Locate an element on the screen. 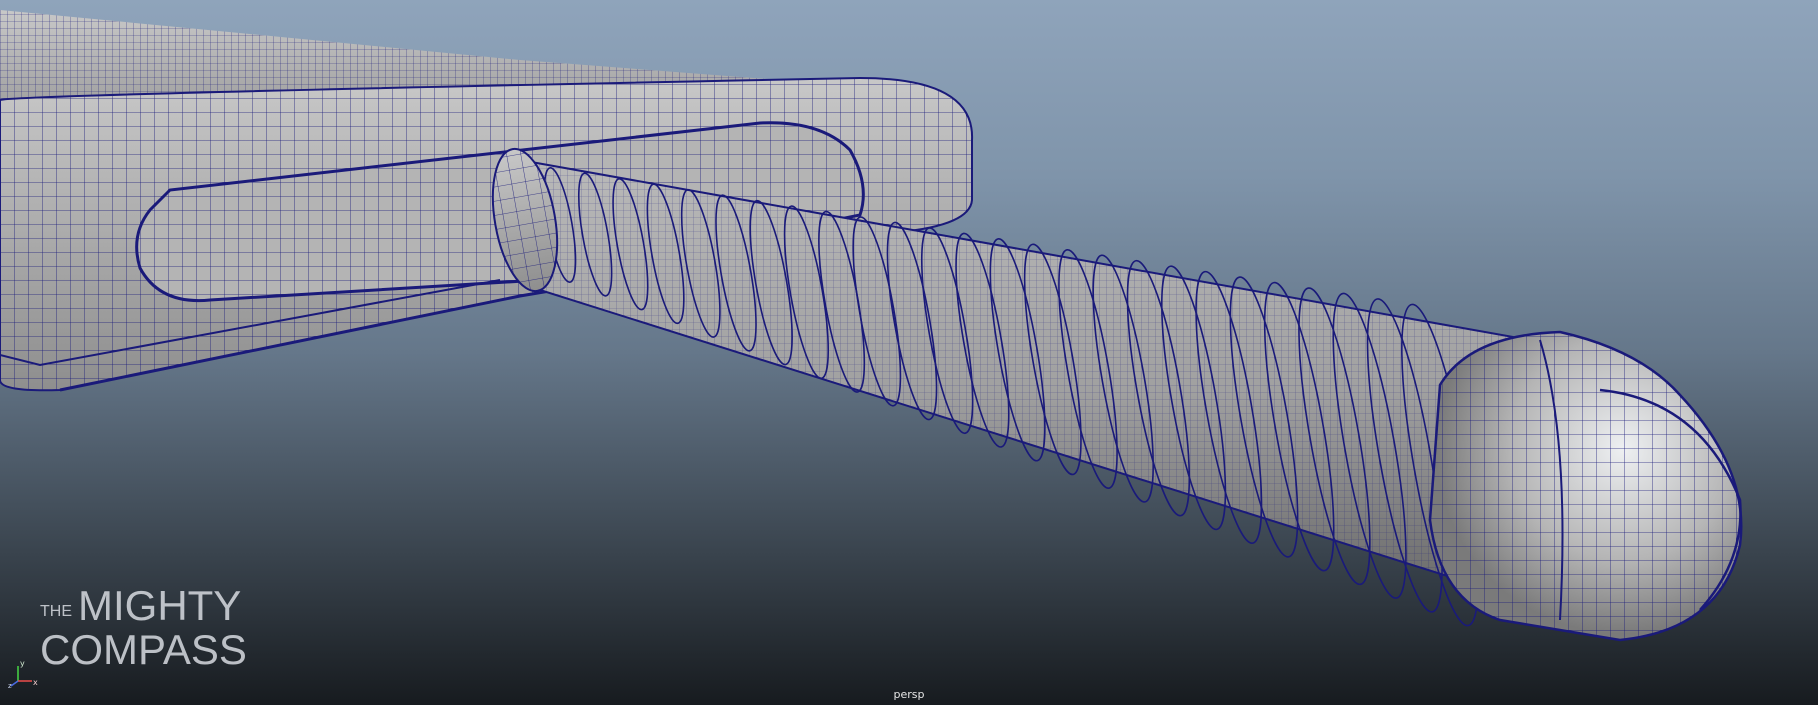 The height and width of the screenshot is (705, 1818). watermark-line1: MIGHTY is located at coordinates (159, 605).